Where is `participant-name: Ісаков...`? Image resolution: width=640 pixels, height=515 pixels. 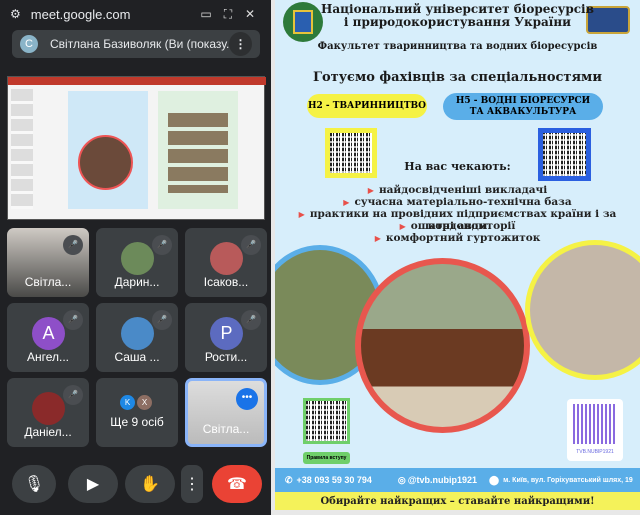 participant-name: Ісаков... is located at coordinates (226, 282).